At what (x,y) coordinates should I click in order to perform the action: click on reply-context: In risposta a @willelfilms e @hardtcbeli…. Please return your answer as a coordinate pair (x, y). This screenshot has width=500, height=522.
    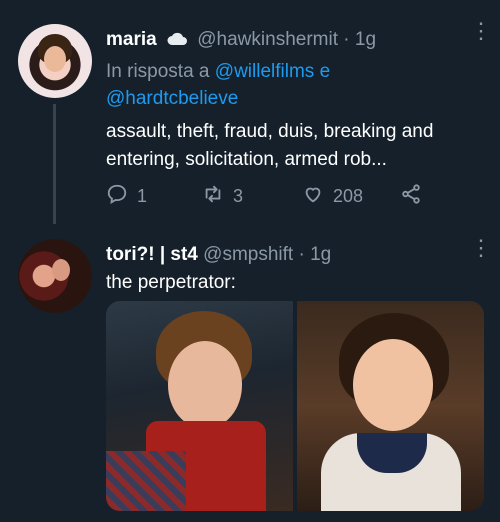
    Looking at the image, I should click on (256, 85).